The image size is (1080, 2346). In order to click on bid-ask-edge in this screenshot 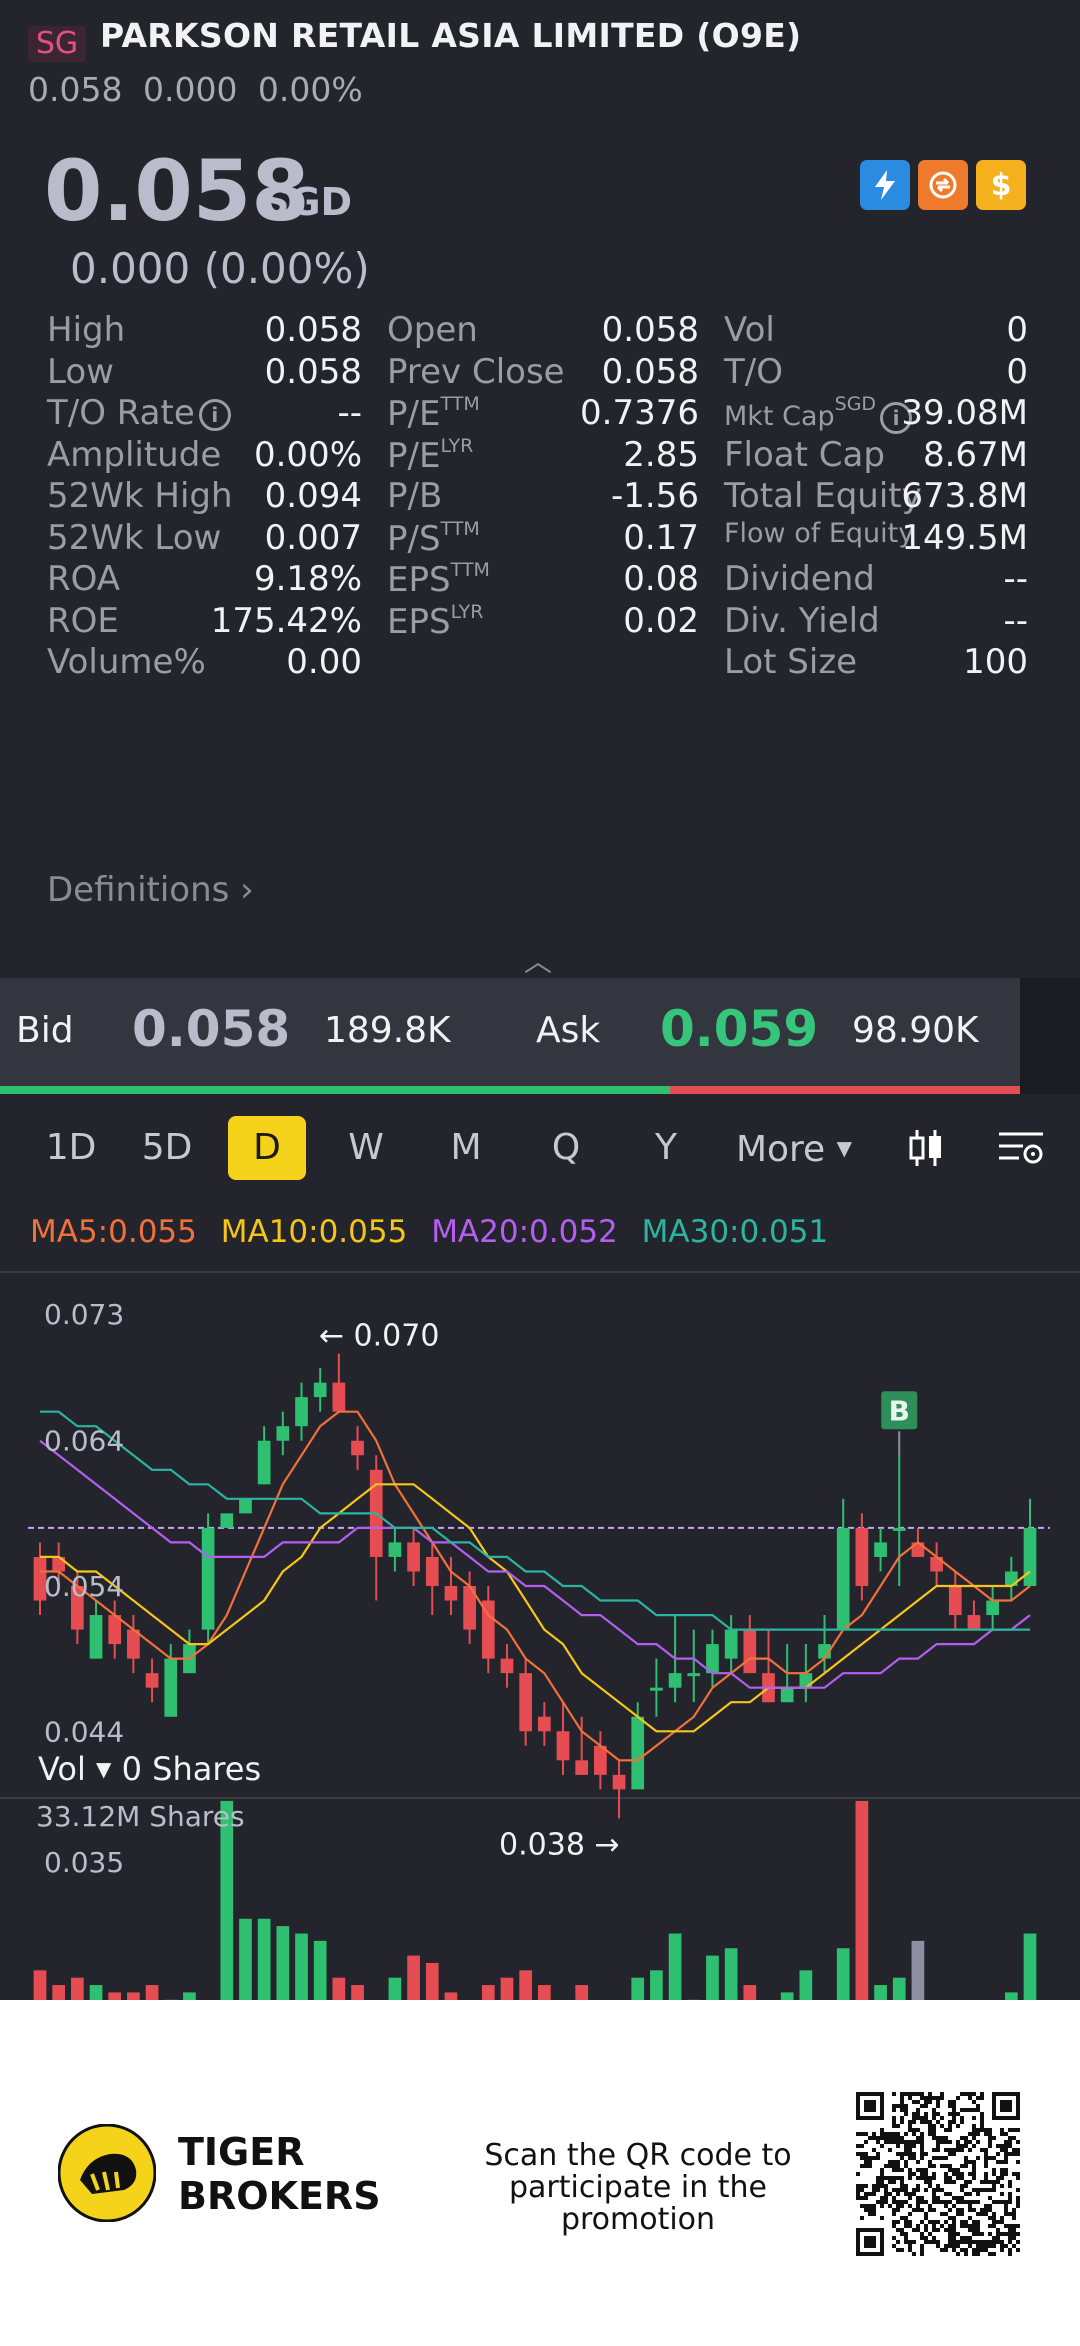, I will do `click(1050, 1036)`.